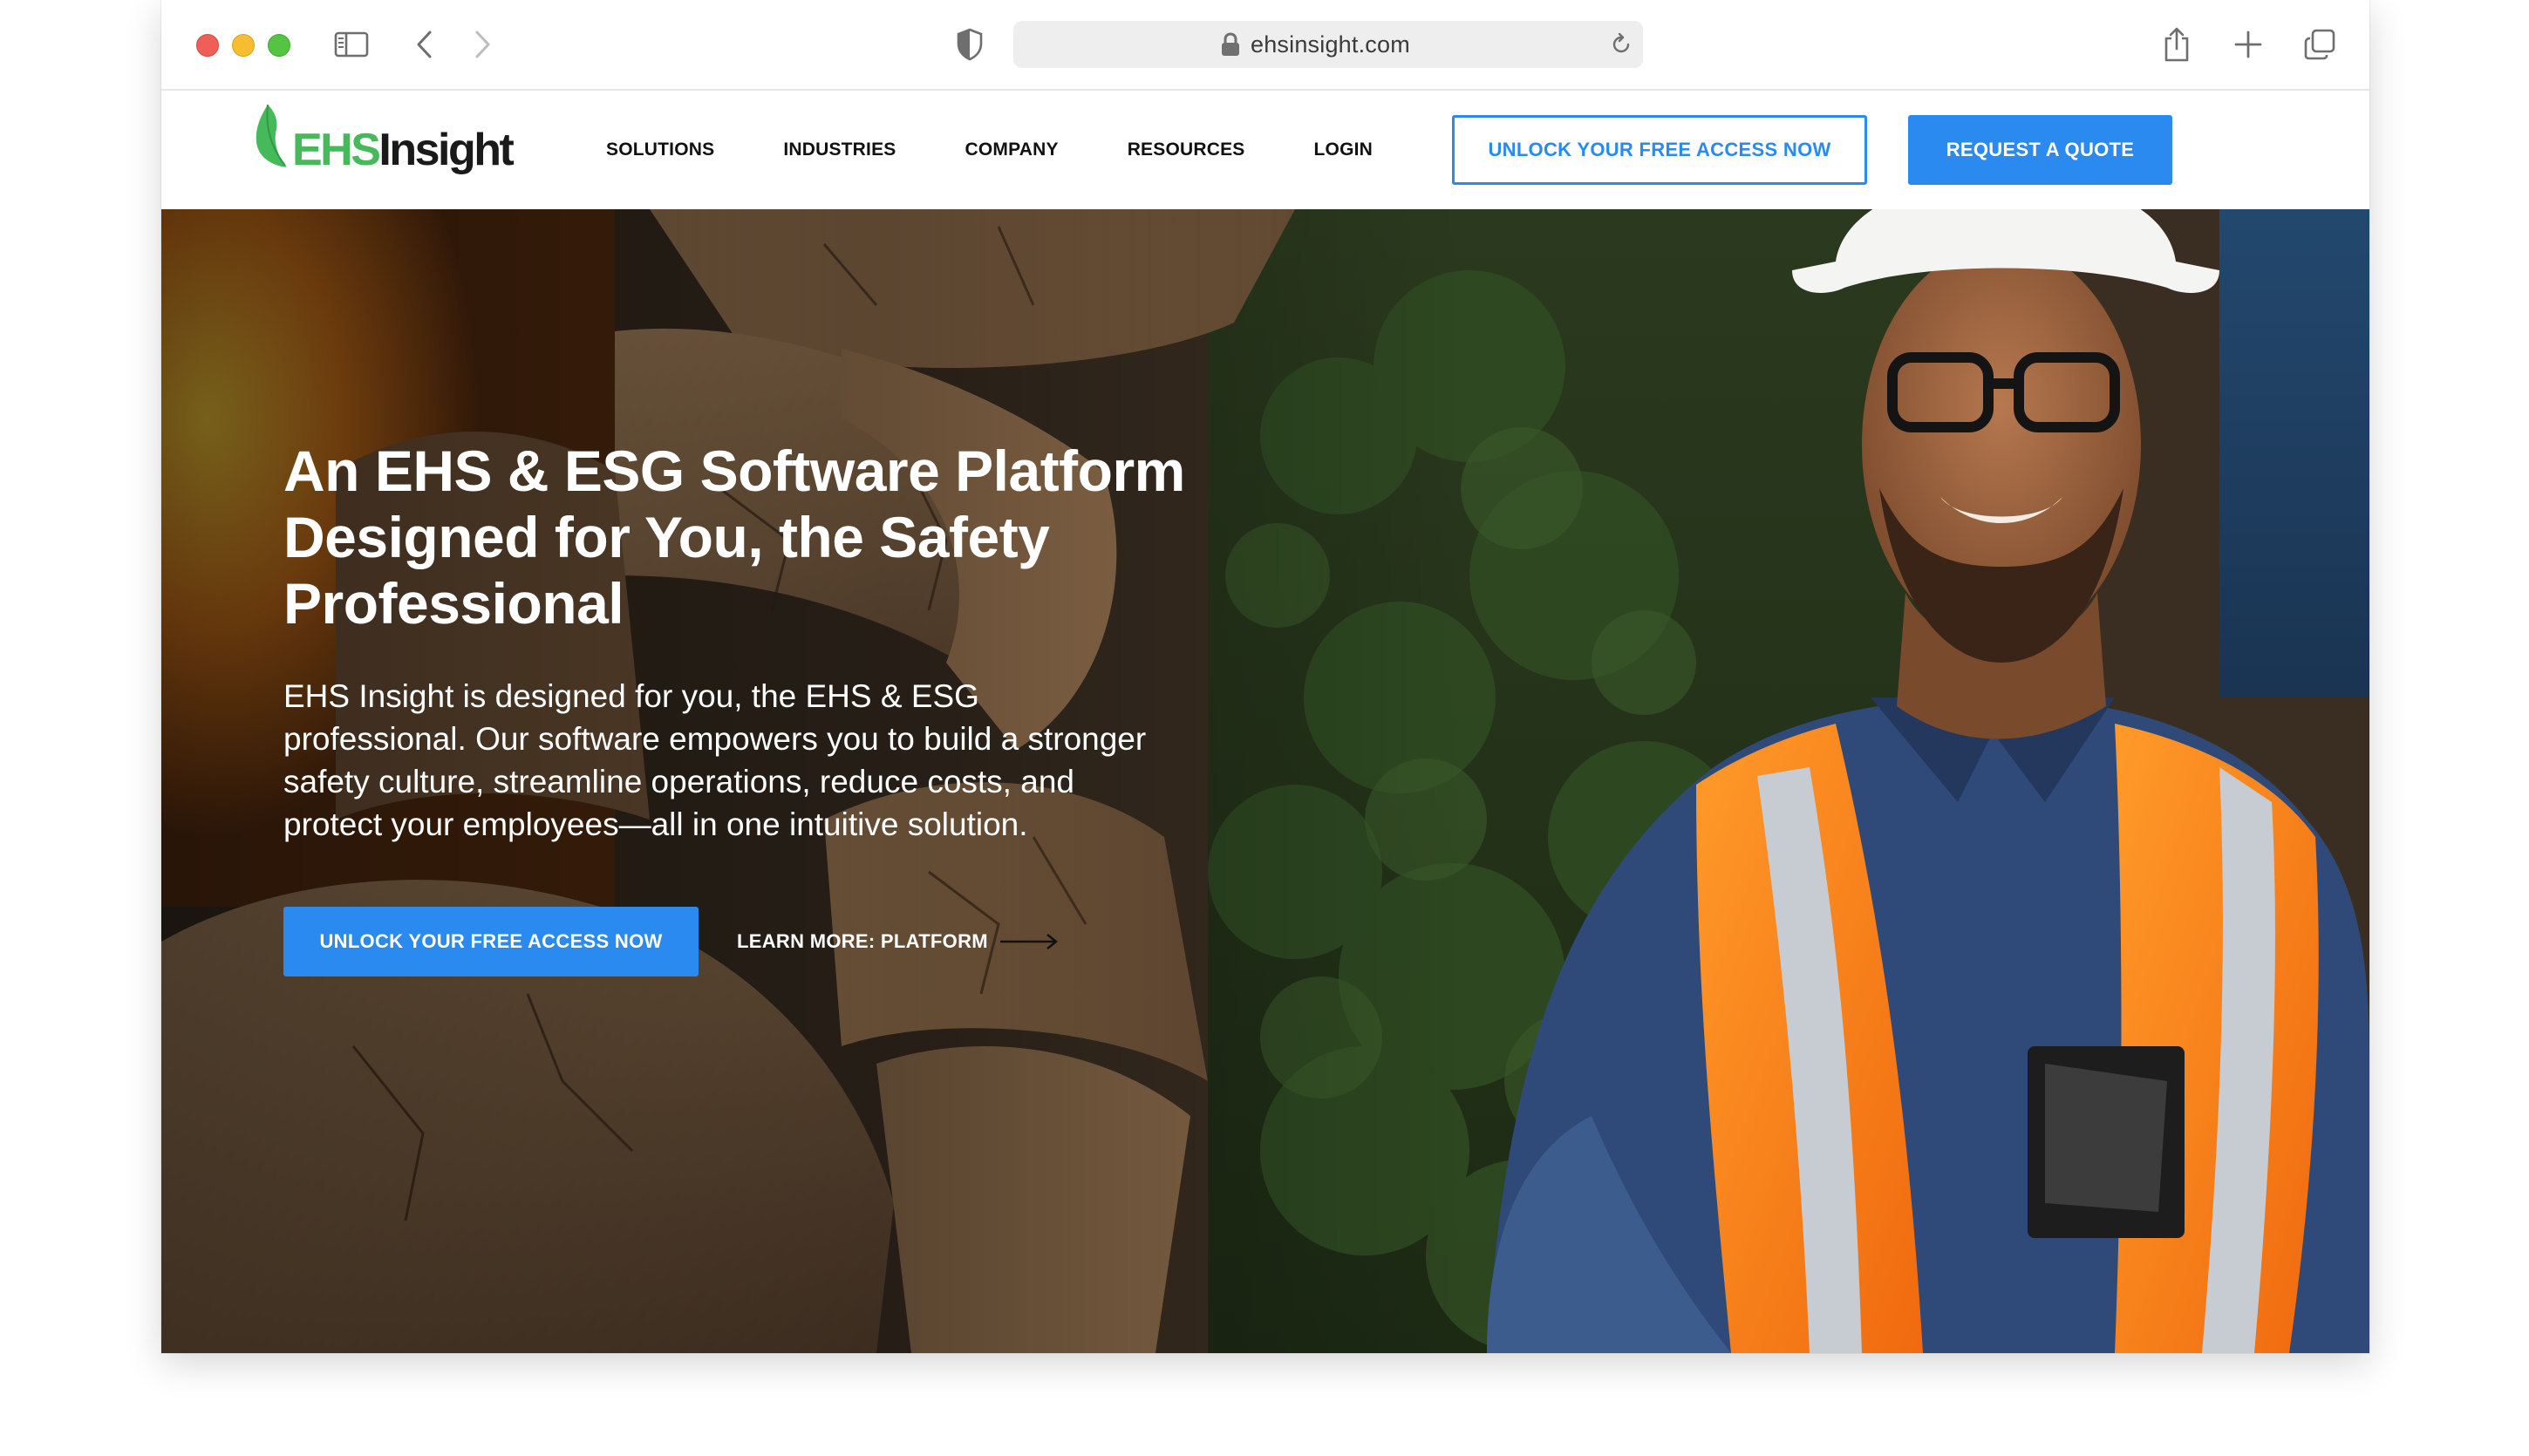  I want to click on learn-more-platform-link: LEARN MORE: PLATFORM, so click(898, 941).